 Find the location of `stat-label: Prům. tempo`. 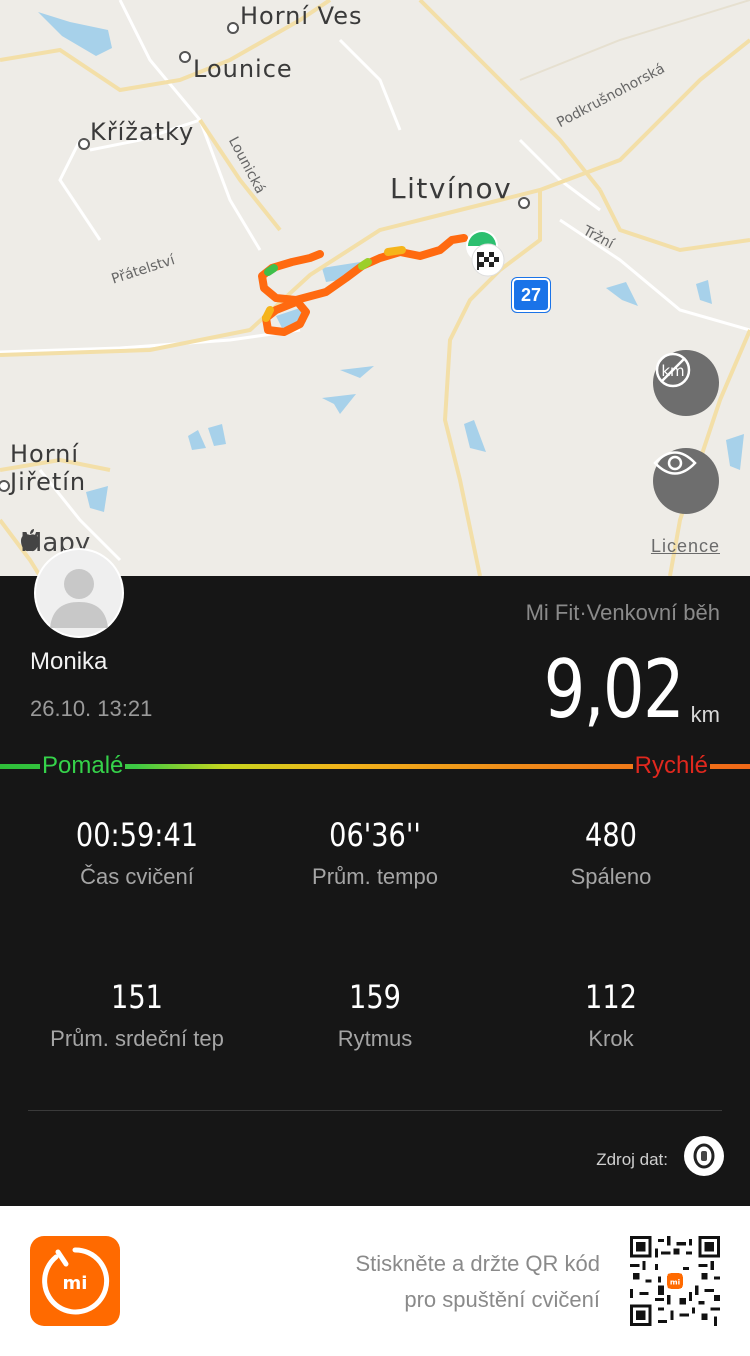

stat-label: Prům. tempo is located at coordinates (375, 876).